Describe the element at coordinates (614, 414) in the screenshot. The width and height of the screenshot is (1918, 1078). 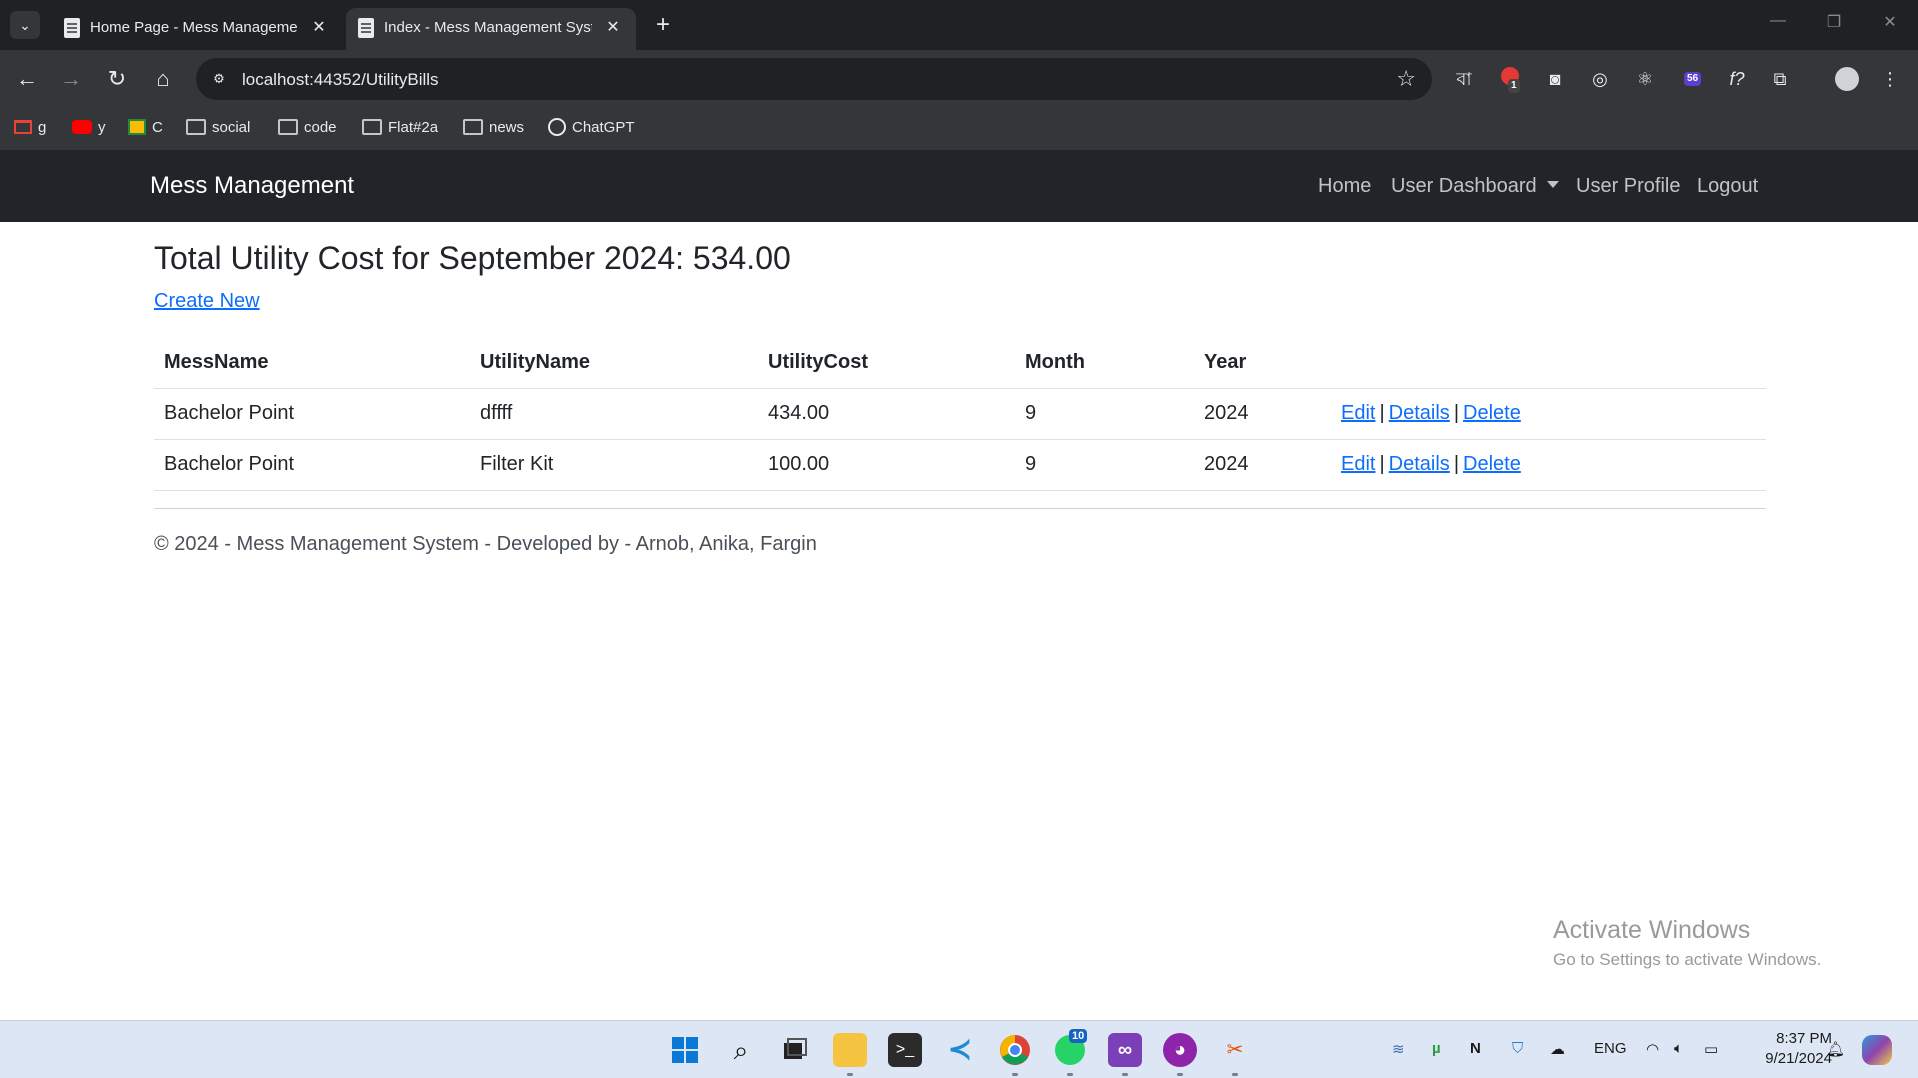
I see `cell-utilityname: dffff` at that location.